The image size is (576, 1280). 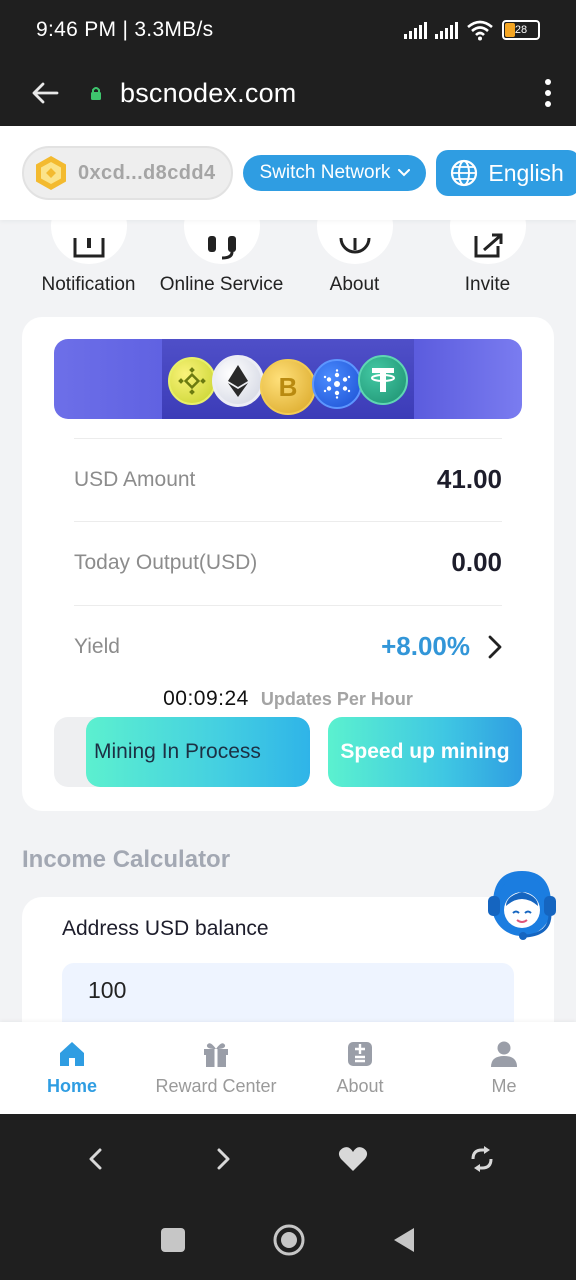 I want to click on mining-timer: 00:09:24 Updates Per Hour, so click(x=288, y=699).